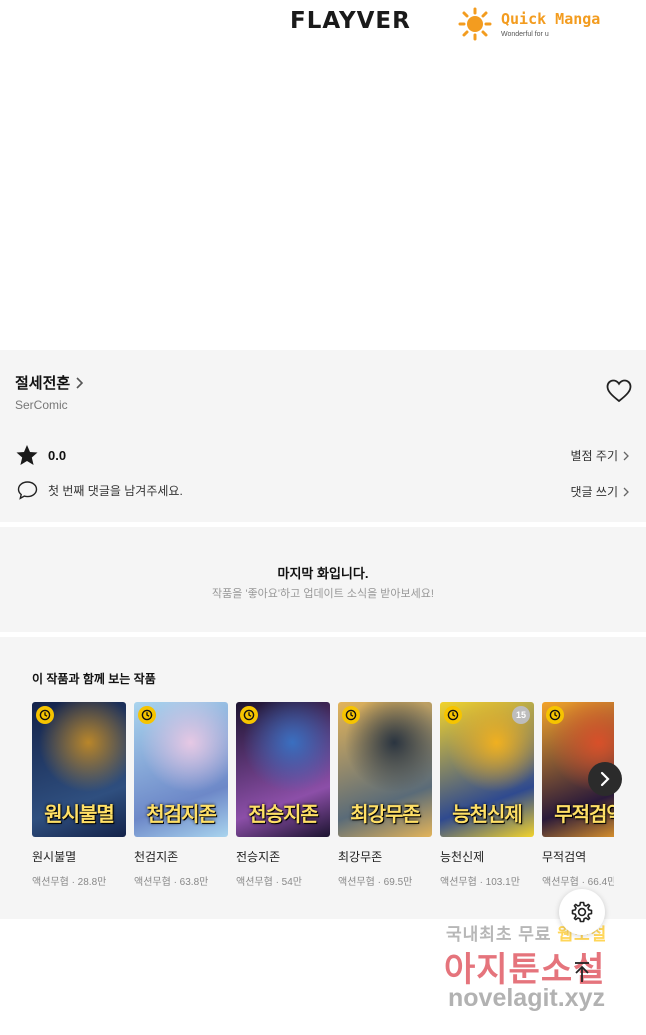 The image size is (646, 1035). I want to click on work-title-link: 절세전혼, so click(49, 382).